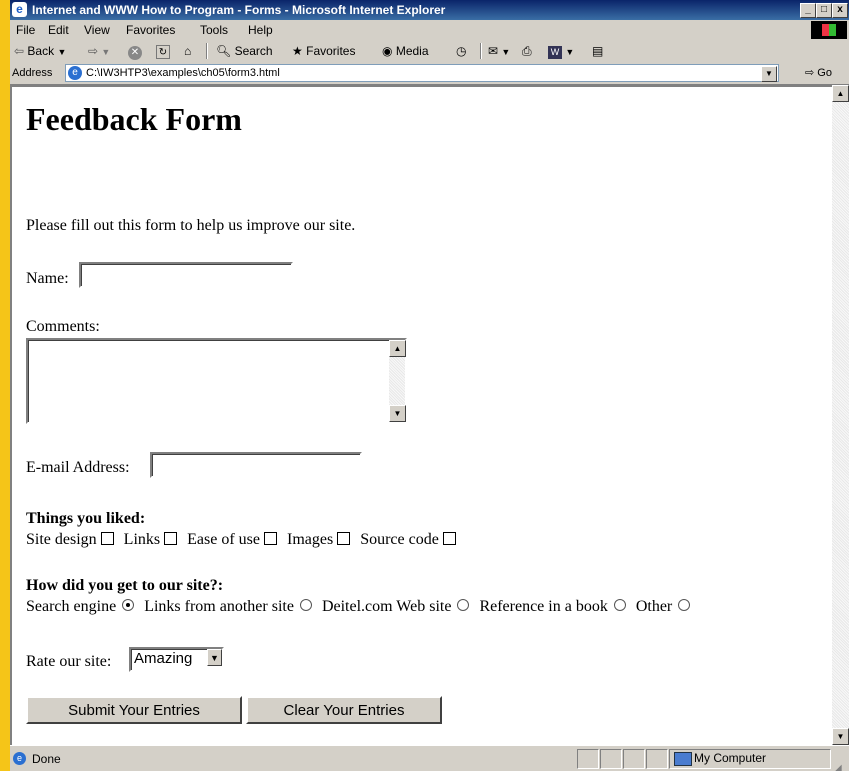 The width and height of the screenshot is (849, 771). Describe the element at coordinates (256, 465) in the screenshot. I see `email-input` at that location.